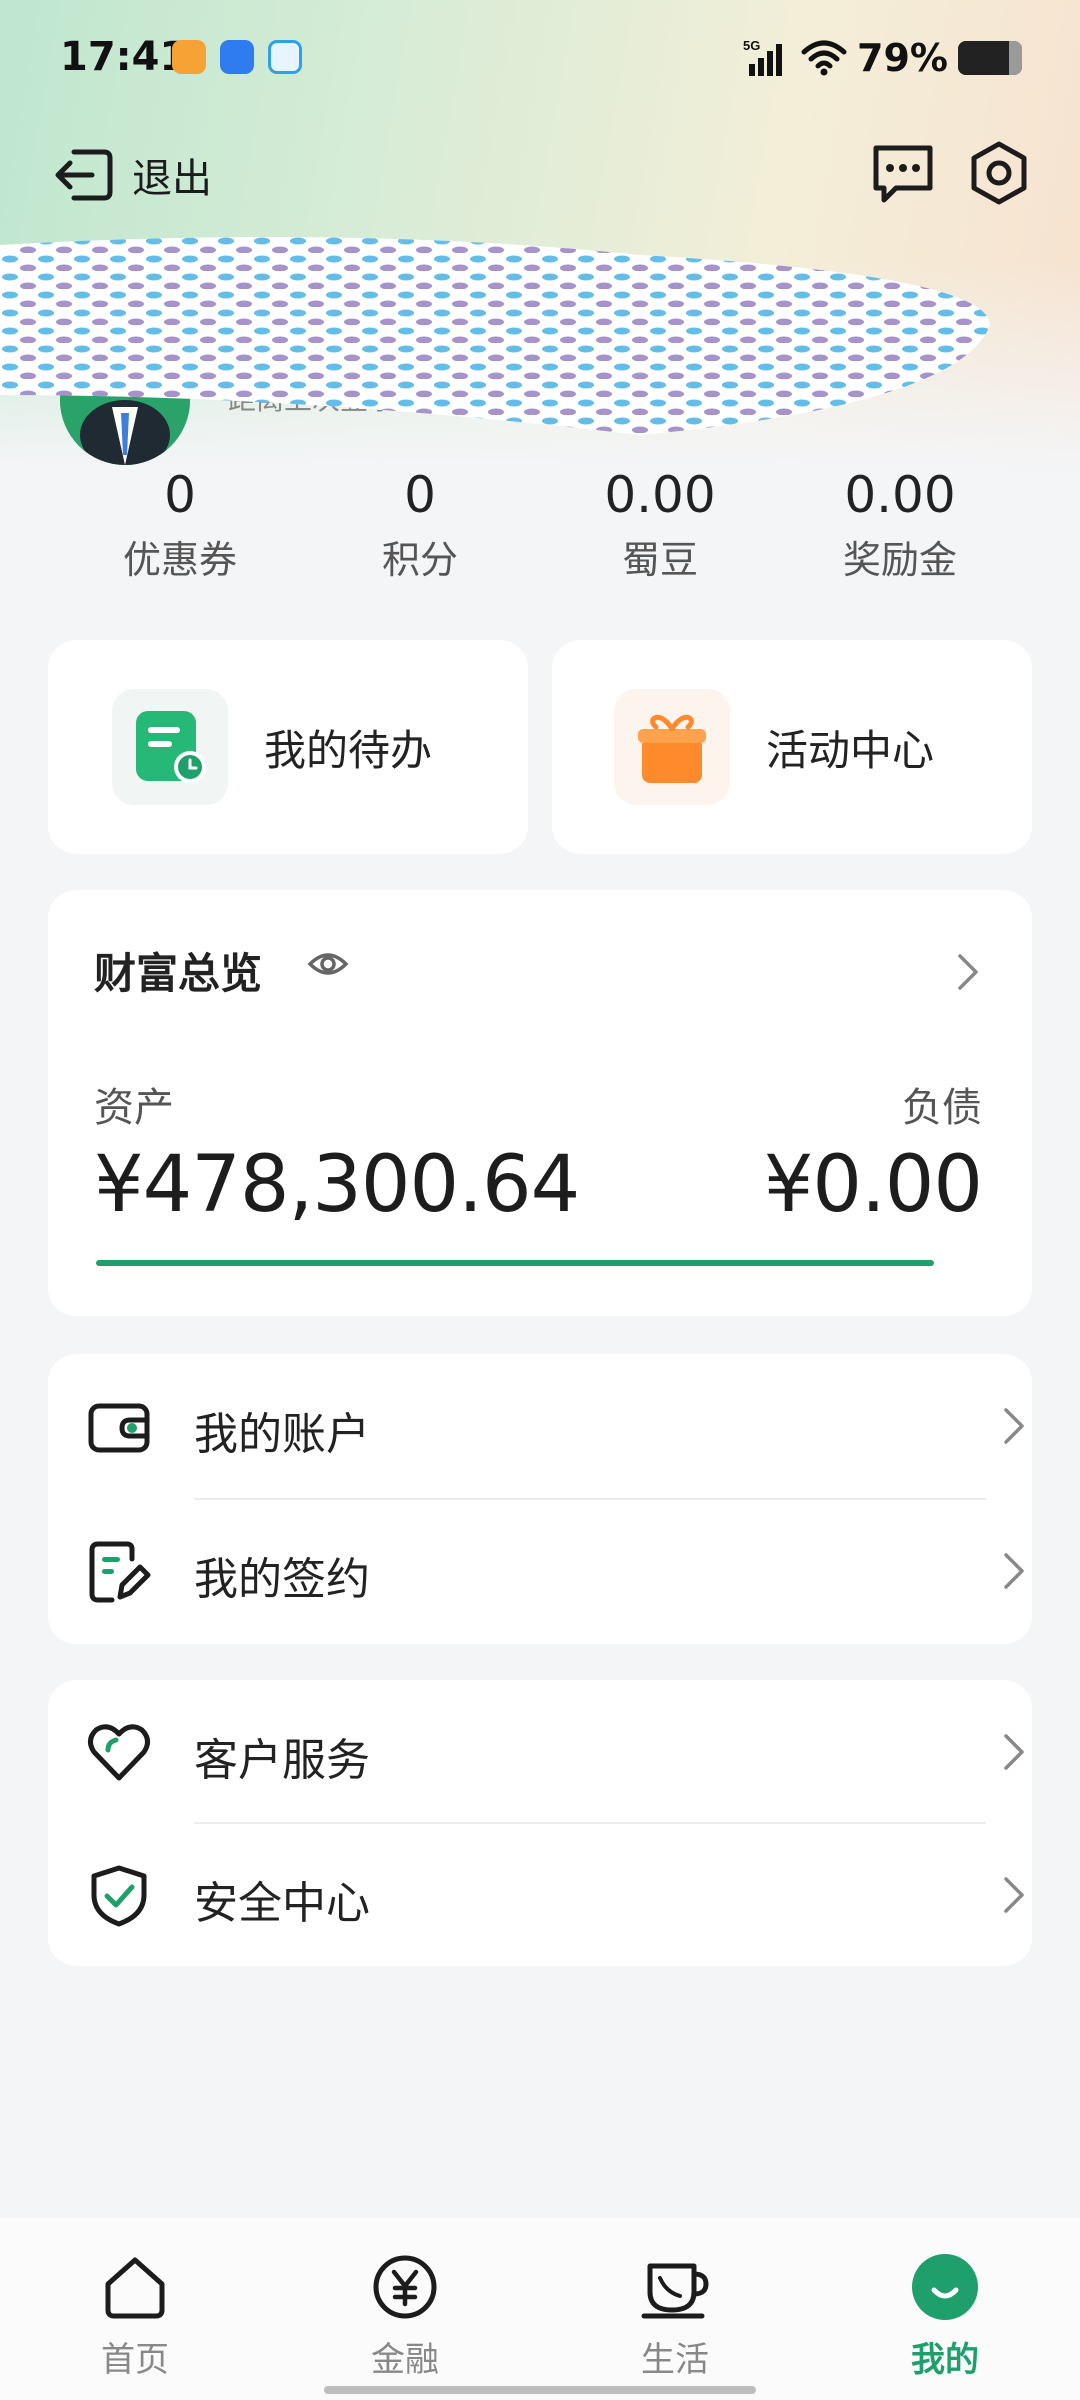 This screenshot has width=1080, height=2400. What do you see at coordinates (179, 560) in the screenshot?
I see `stat-label: 优惠券` at bounding box center [179, 560].